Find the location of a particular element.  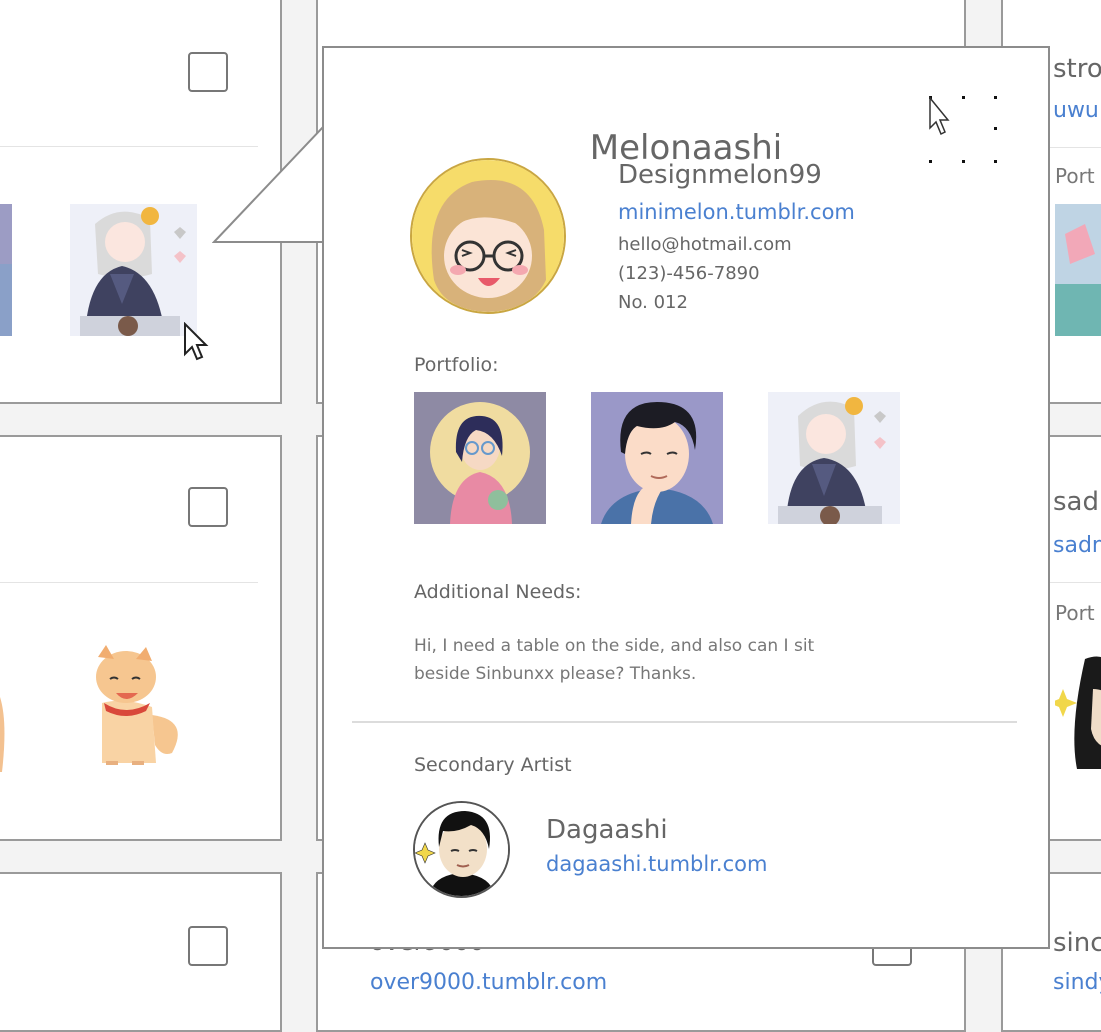

artist-avatar is located at coordinates (488, 236).